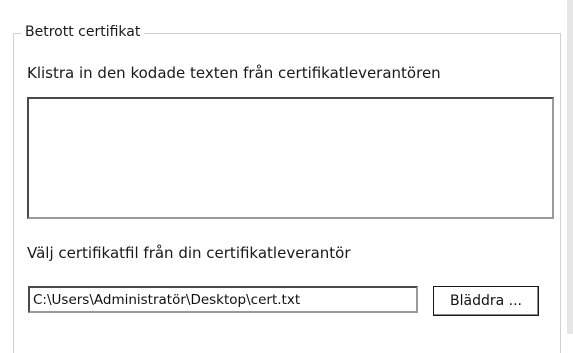  What do you see at coordinates (570, 167) in the screenshot?
I see `window-edge` at bounding box center [570, 167].